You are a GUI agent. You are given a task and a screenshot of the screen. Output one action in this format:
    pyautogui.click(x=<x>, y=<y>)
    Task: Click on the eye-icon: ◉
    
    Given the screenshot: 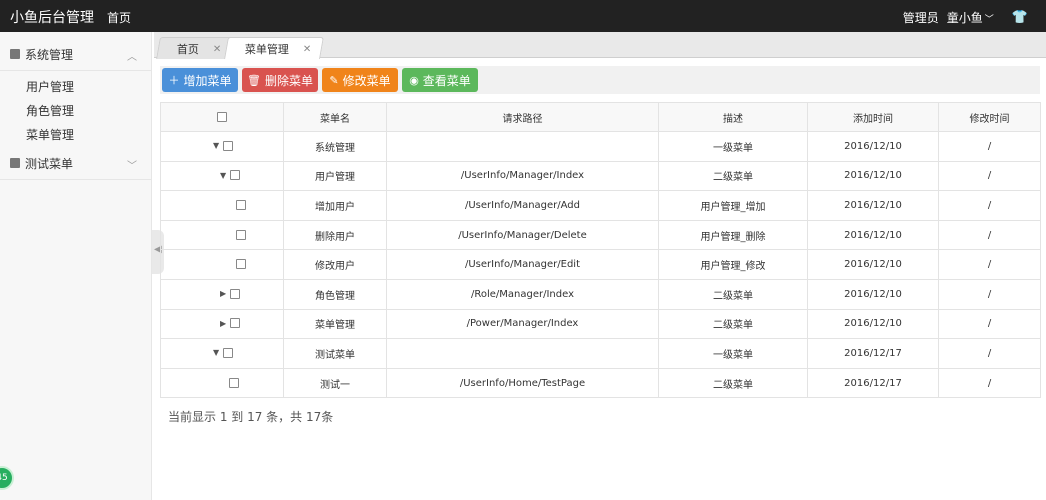 What is the action you would take?
    pyautogui.click(x=414, y=80)
    